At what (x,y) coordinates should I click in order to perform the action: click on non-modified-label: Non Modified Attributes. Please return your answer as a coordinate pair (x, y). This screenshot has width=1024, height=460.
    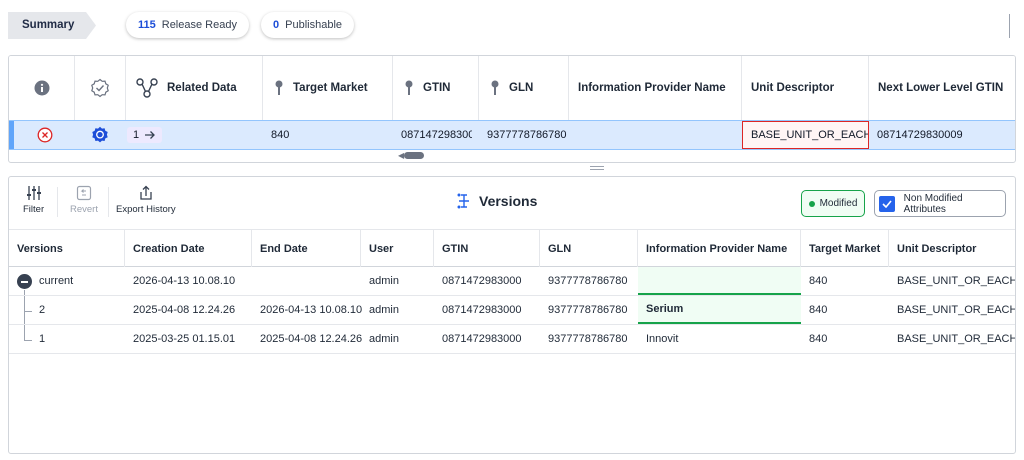
    Looking at the image, I should click on (933, 203).